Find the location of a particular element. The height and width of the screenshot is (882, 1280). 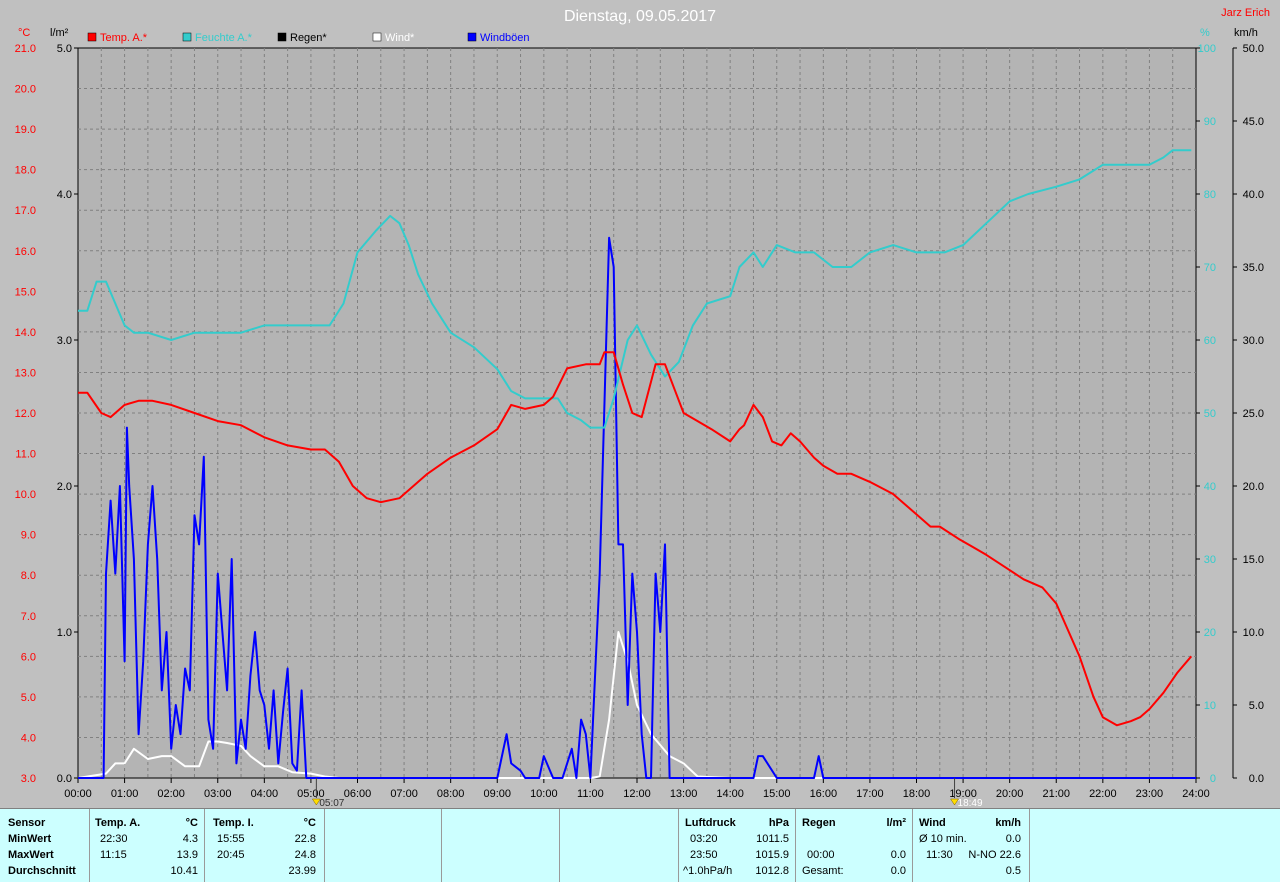

temp-axis-tick-label: 6.0 is located at coordinates (28, 657).